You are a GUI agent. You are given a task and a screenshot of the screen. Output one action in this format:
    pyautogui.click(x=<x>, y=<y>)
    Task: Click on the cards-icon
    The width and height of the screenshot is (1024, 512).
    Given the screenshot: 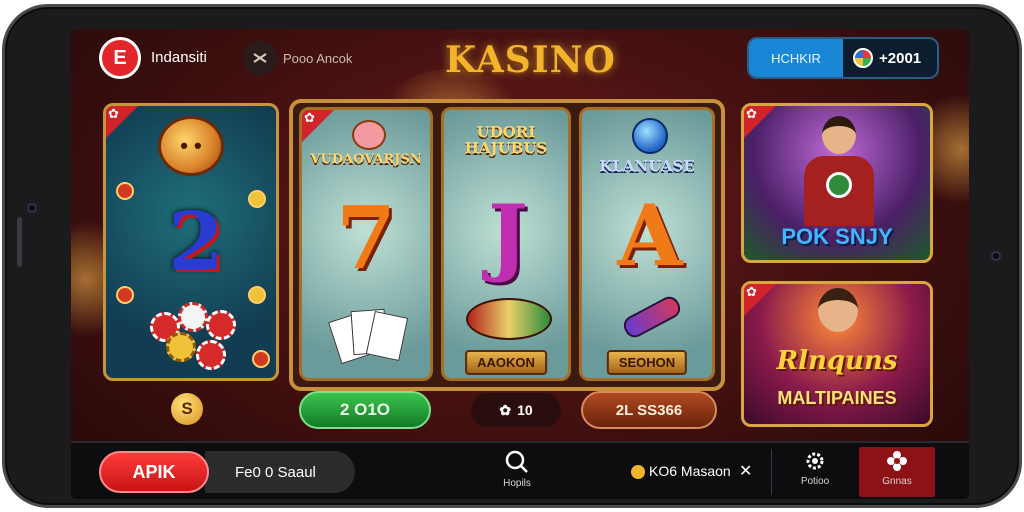 What is the action you would take?
    pyautogui.click(x=368, y=335)
    